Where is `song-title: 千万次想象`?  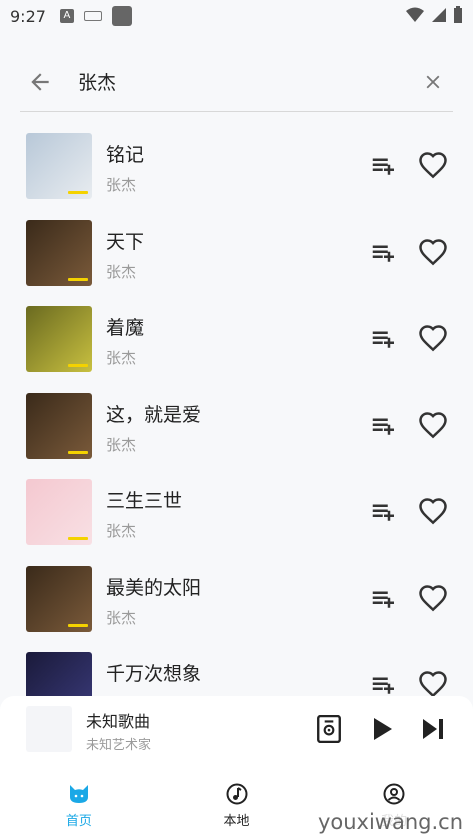 song-title: 千万次想象 is located at coordinates (154, 674).